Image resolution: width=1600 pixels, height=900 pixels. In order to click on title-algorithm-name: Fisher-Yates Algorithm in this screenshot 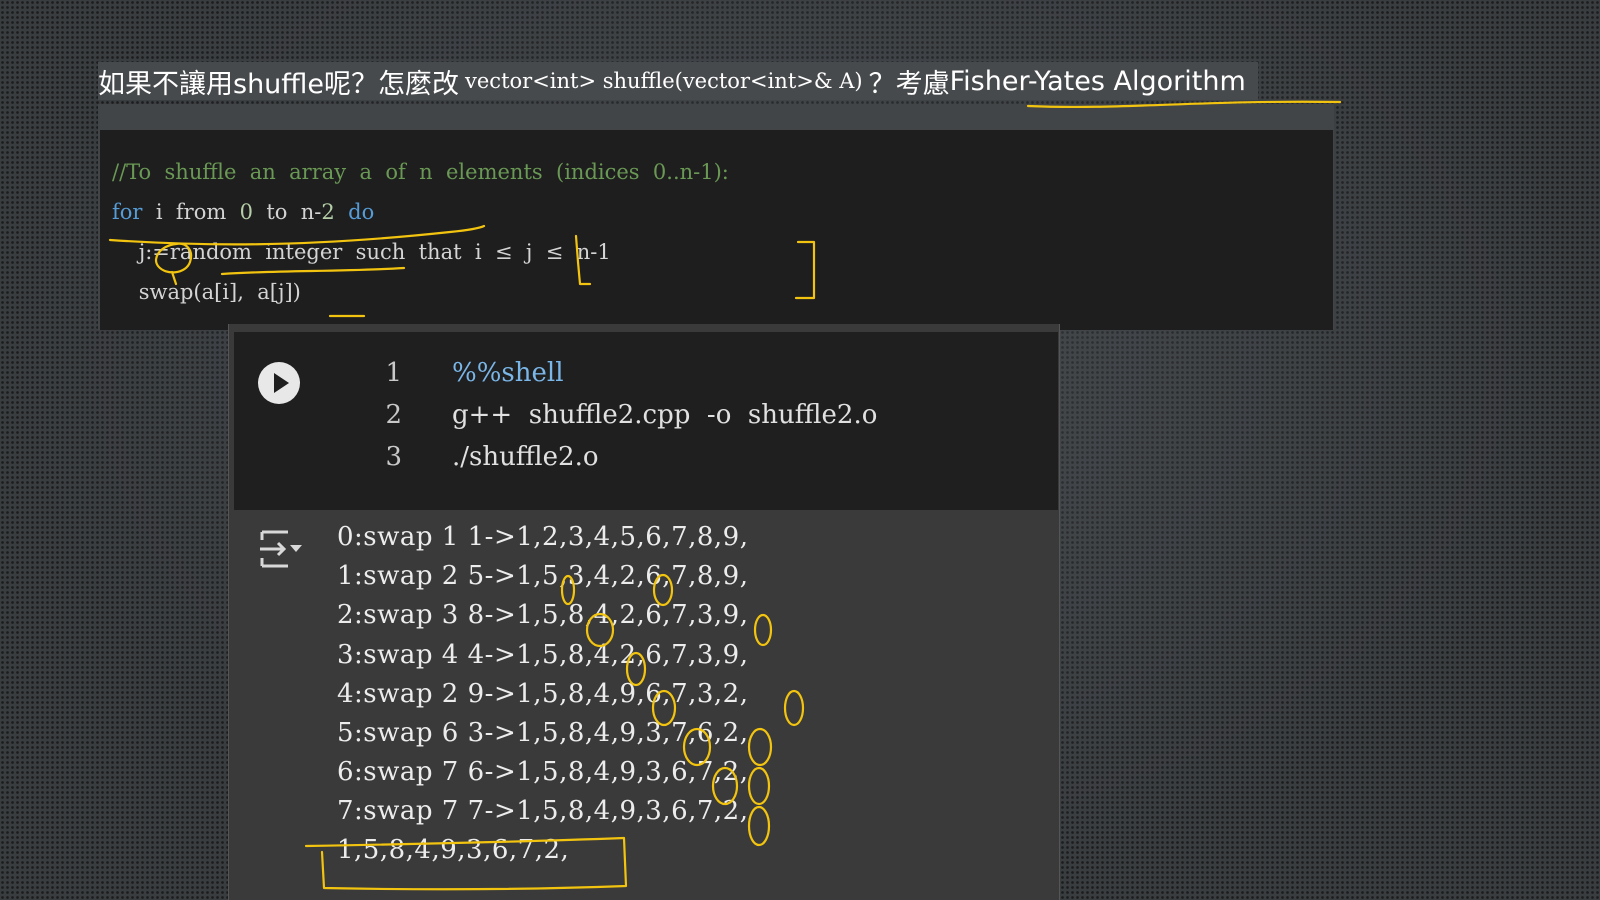, I will do `click(1097, 81)`.